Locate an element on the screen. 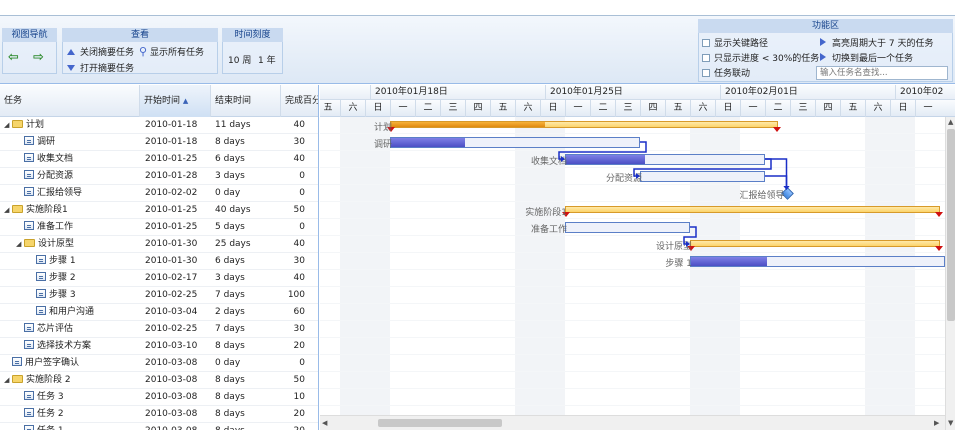  table-row: 选择技术方案 2010-03-10 8 days 20 is located at coordinates (159, 346).